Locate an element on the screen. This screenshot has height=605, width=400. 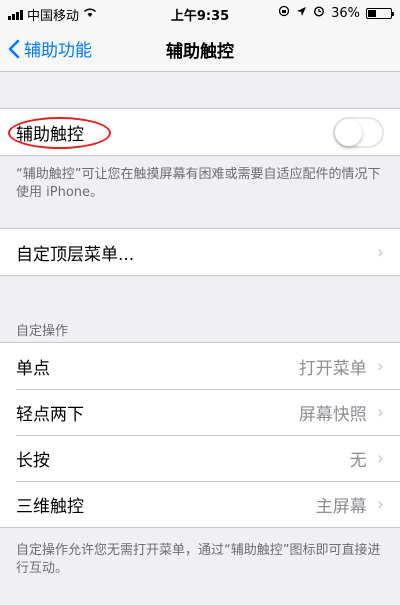
custom-action-row: 长按 无 › is located at coordinates (200, 458).